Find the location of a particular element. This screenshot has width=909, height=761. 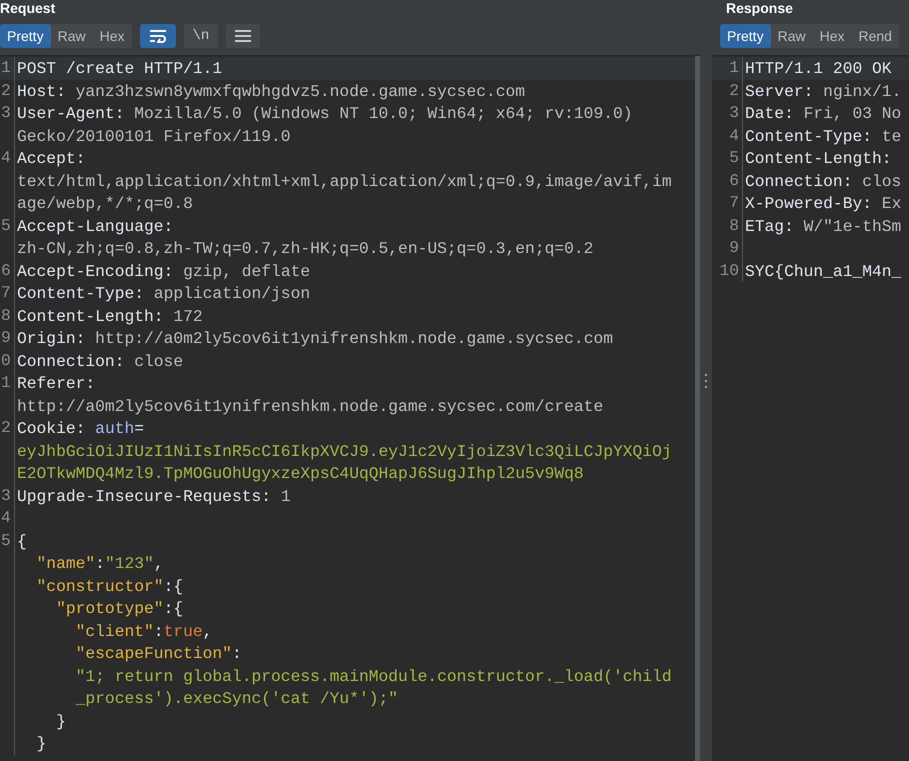

code-line: Accept-Encoding: gzip, deflate is located at coordinates (163, 271).